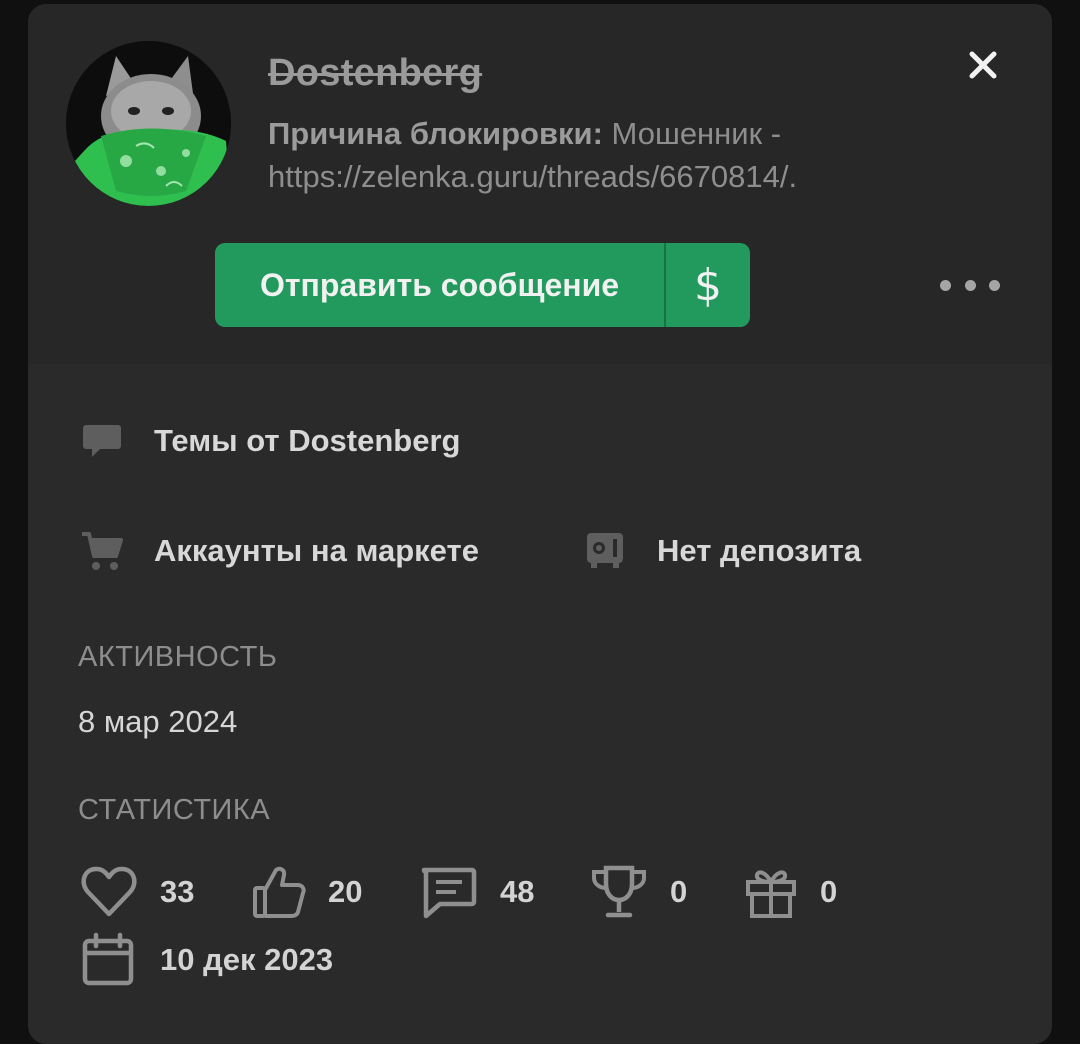 Image resolution: width=1080 pixels, height=1044 pixels. Describe the element at coordinates (247, 959) in the screenshot. I see `stat-registered-value: 10 дек 2023` at that location.